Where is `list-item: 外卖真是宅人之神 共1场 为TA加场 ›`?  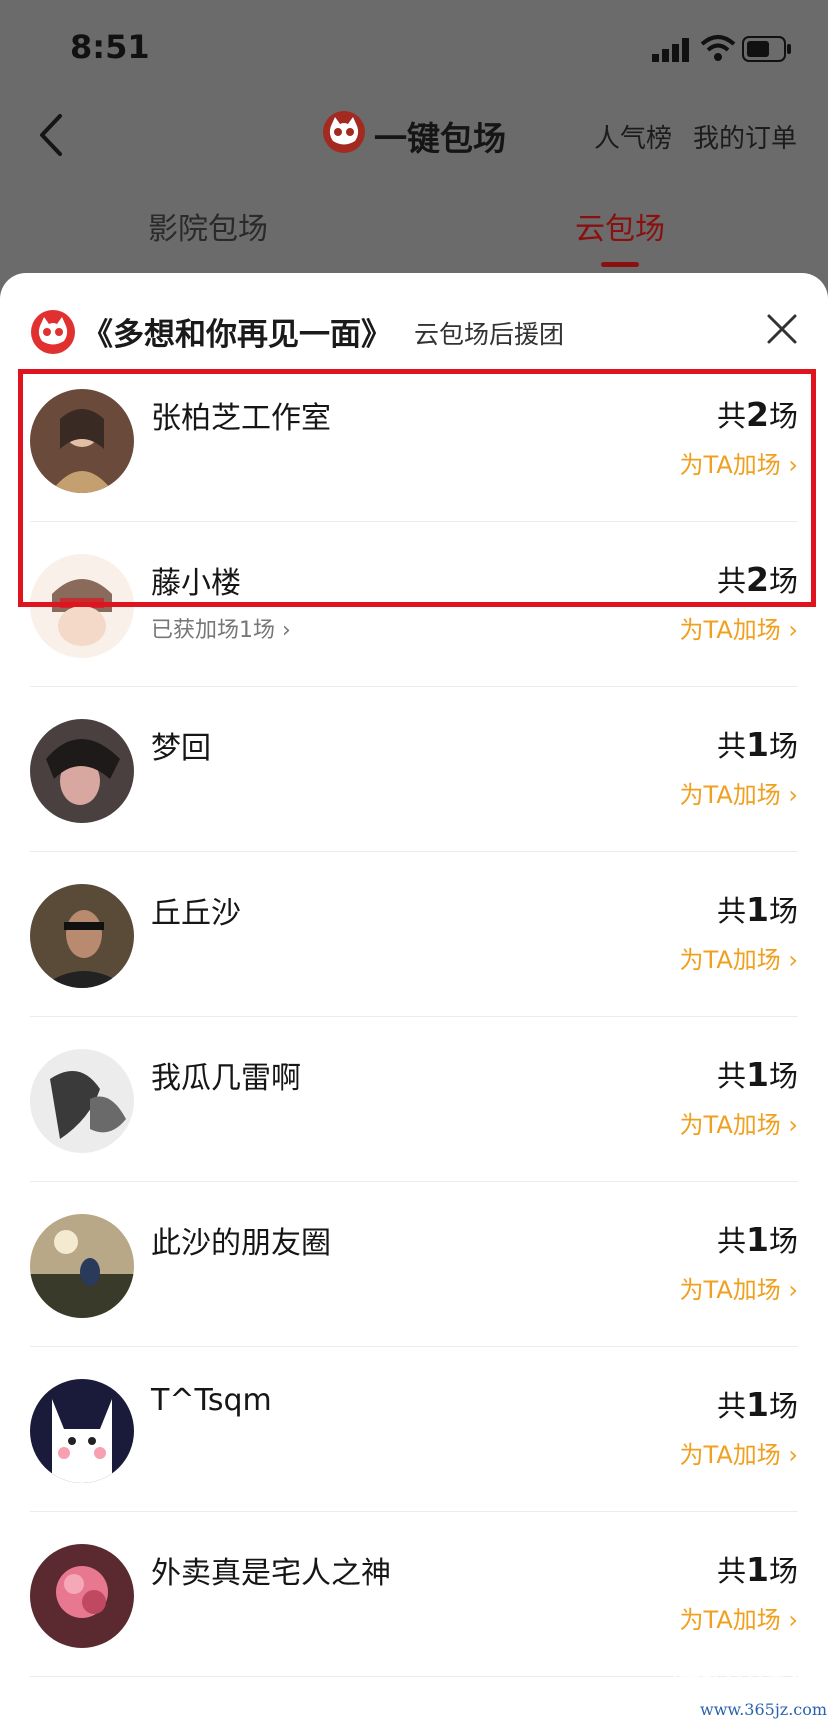
list-item: 外卖真是宅人之神 共1场 为TA加场 › is located at coordinates (414, 1594).